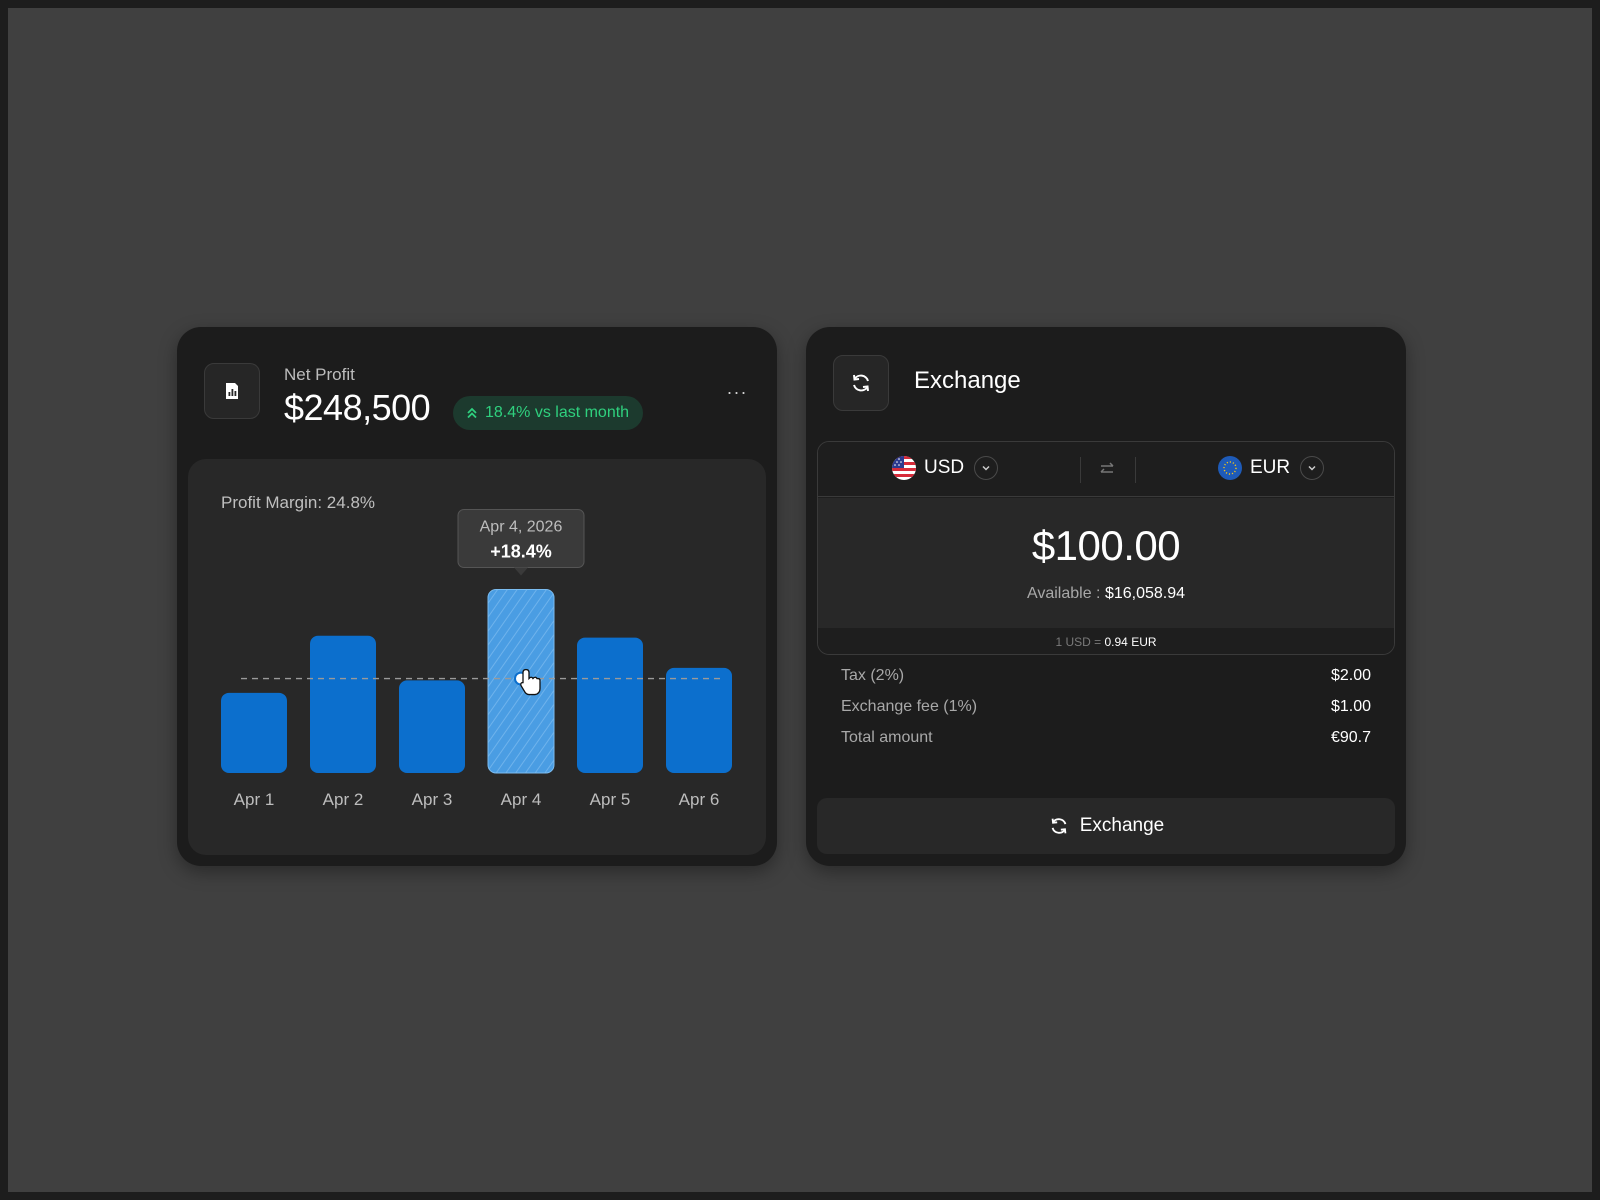 Image resolution: width=1600 pixels, height=1200 pixels. Describe the element at coordinates (873, 675) in the screenshot. I see `fee-label: Tax (2%)` at that location.